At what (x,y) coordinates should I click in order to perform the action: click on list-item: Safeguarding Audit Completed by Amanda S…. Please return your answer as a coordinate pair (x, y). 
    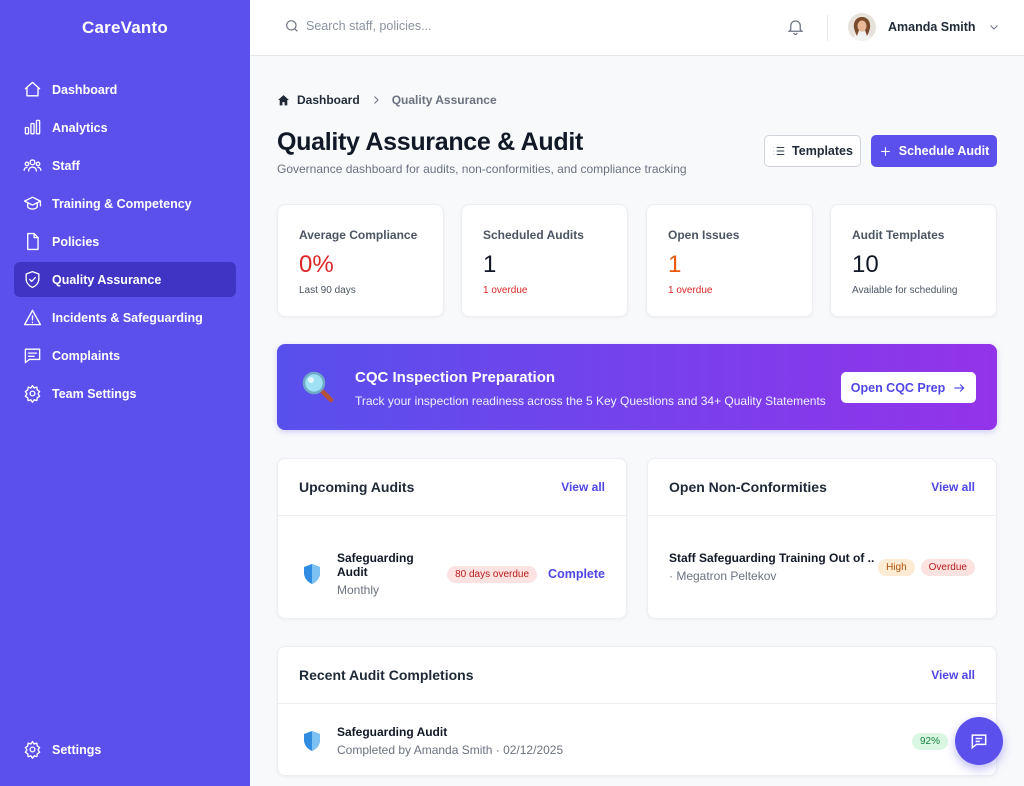
    Looking at the image, I should click on (638, 741).